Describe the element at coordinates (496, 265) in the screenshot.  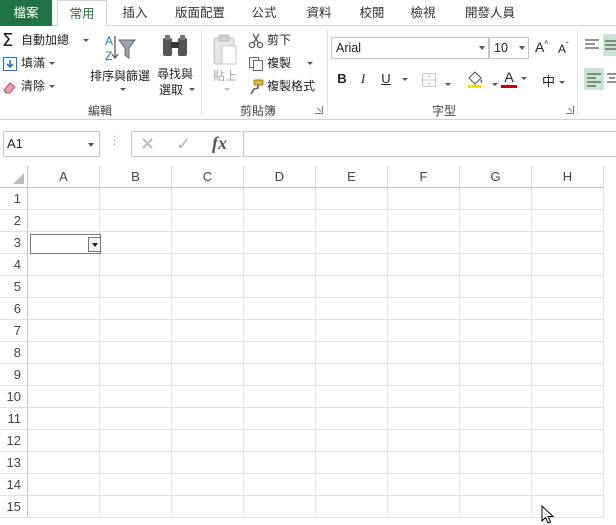
I see `cell-g4` at that location.